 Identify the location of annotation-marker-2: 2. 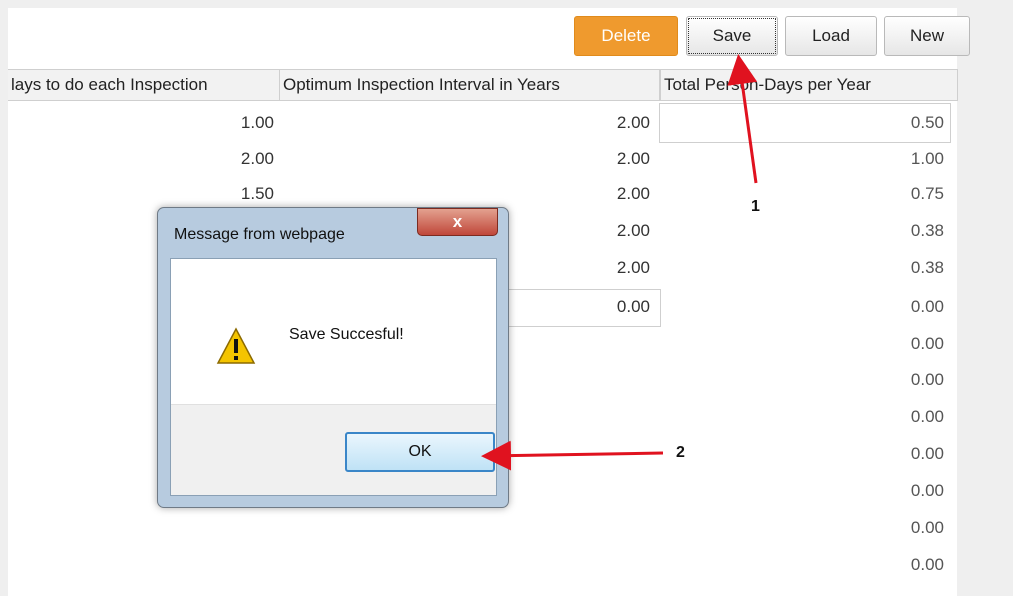
(680, 452).